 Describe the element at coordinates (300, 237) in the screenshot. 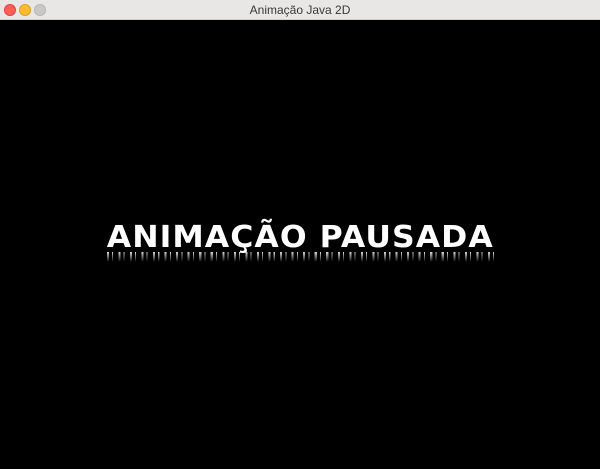

I see `pause-message-text: ANIMAÇÃO PAUSADA` at that location.